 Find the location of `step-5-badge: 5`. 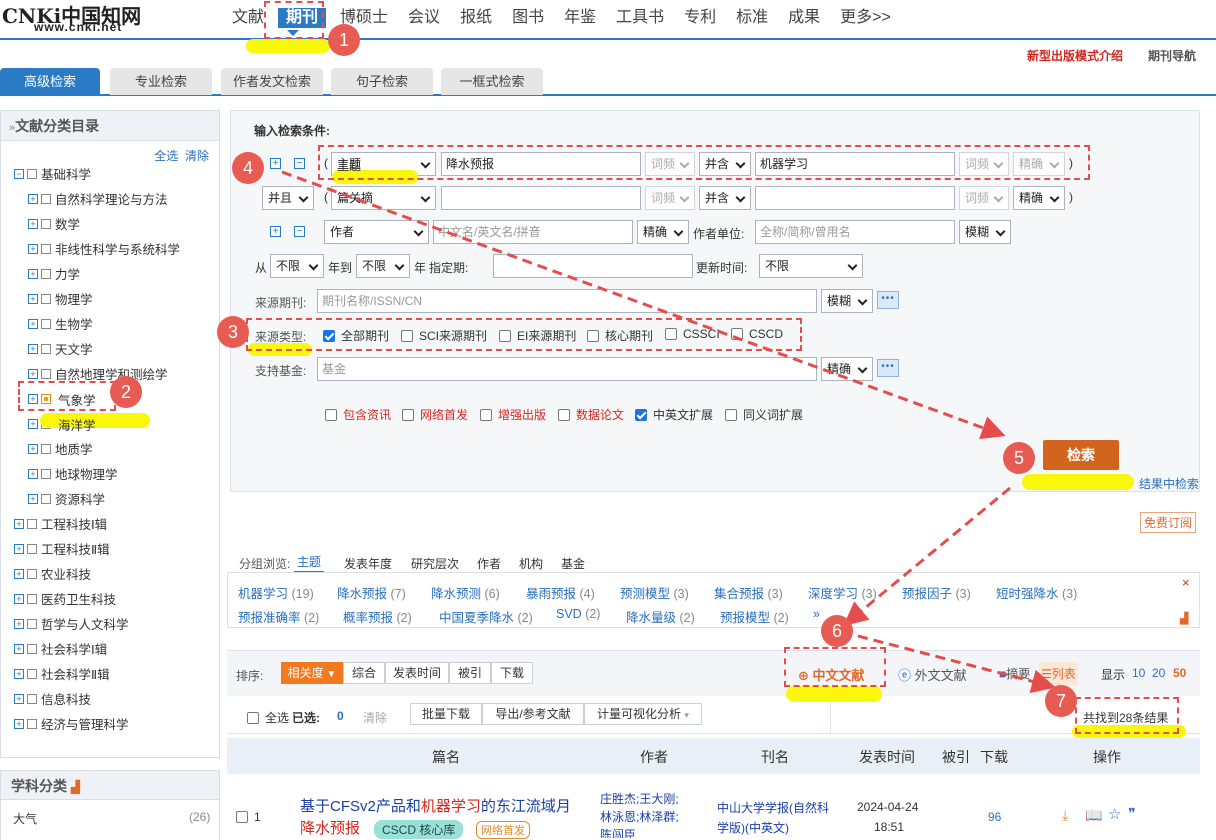

step-5-badge: 5 is located at coordinates (1019, 458).